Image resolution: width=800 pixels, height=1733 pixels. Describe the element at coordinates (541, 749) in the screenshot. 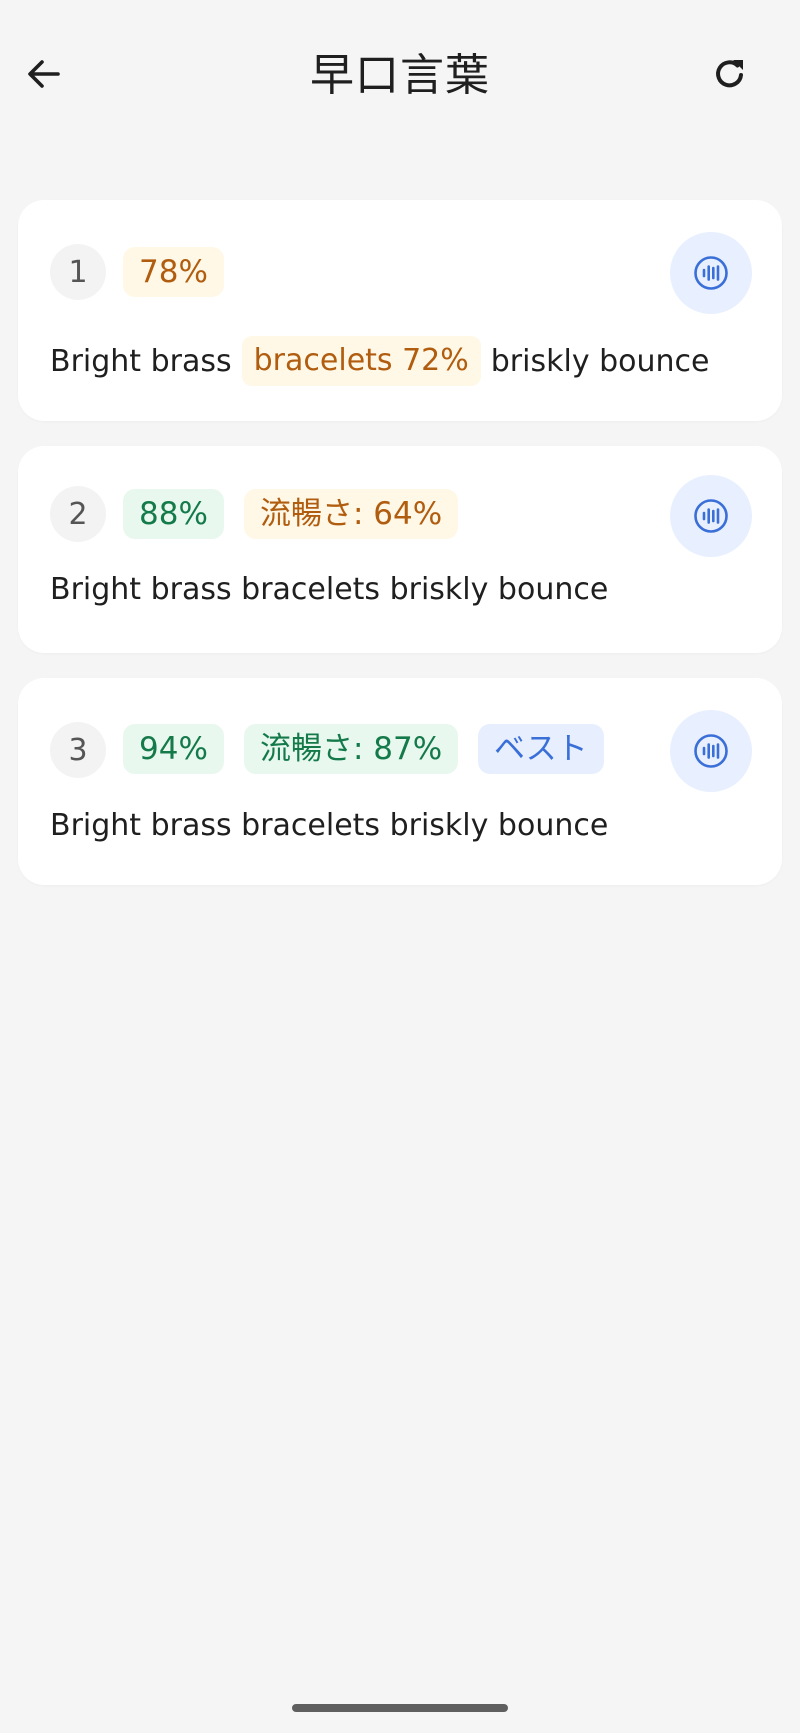

I see `best-badge: ベスト` at that location.